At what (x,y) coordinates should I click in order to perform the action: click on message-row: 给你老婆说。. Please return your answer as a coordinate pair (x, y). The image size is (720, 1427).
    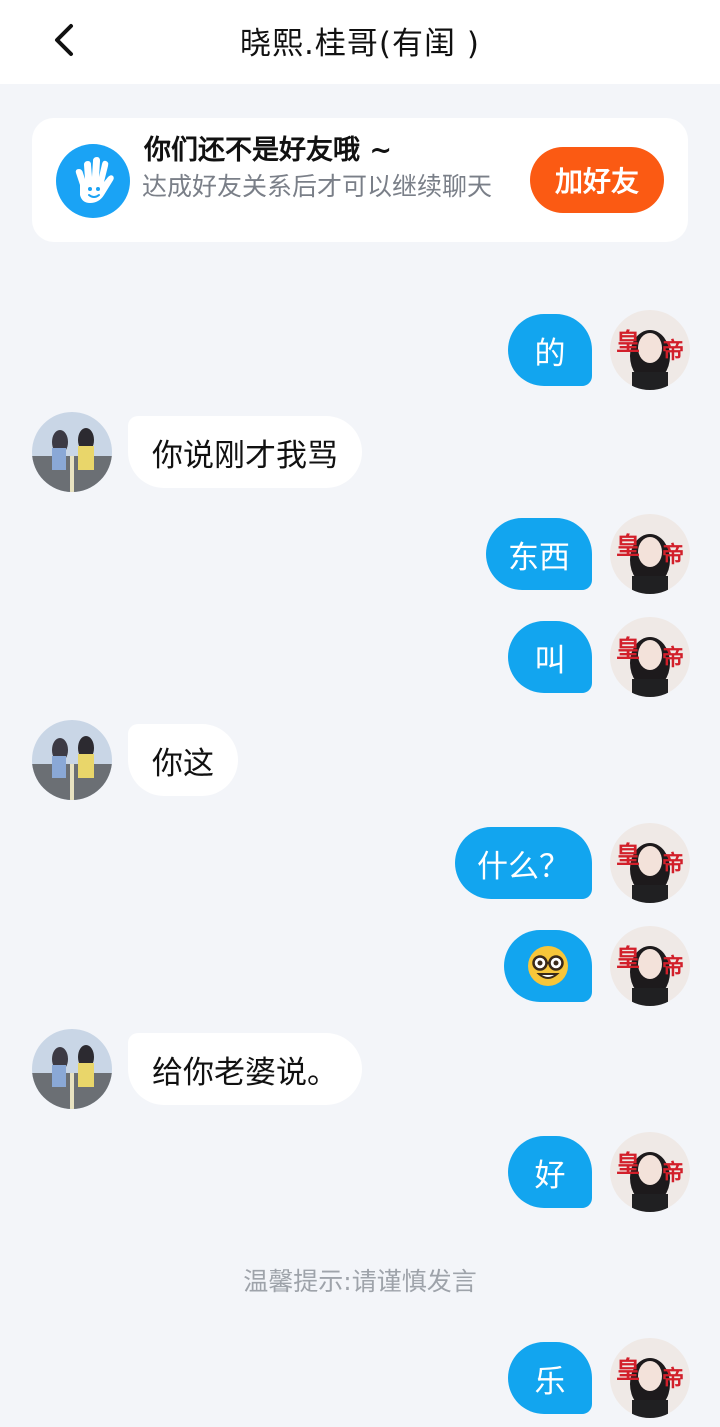
    Looking at the image, I should click on (360, 1069).